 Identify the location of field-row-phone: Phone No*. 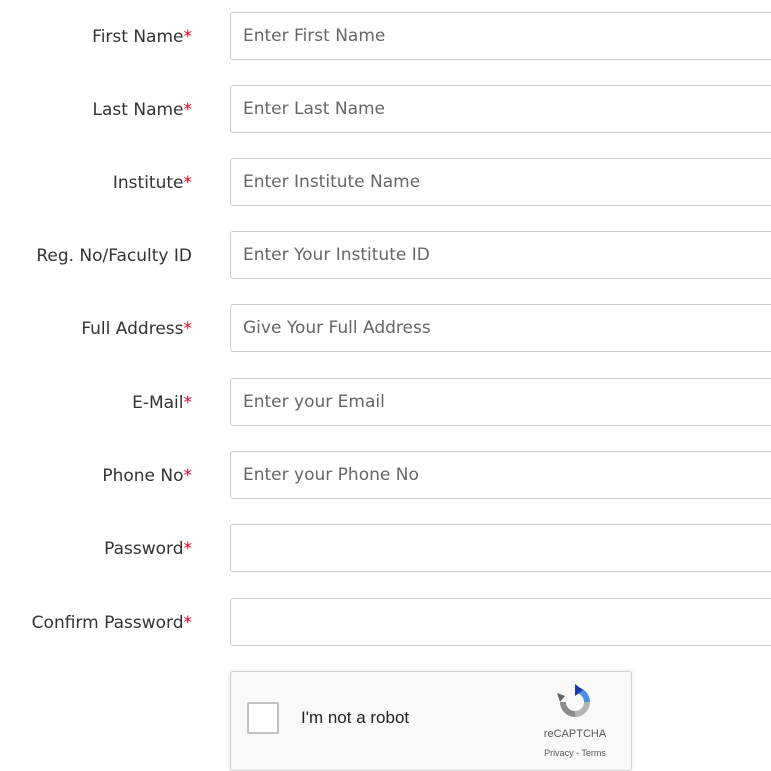
(385, 476).